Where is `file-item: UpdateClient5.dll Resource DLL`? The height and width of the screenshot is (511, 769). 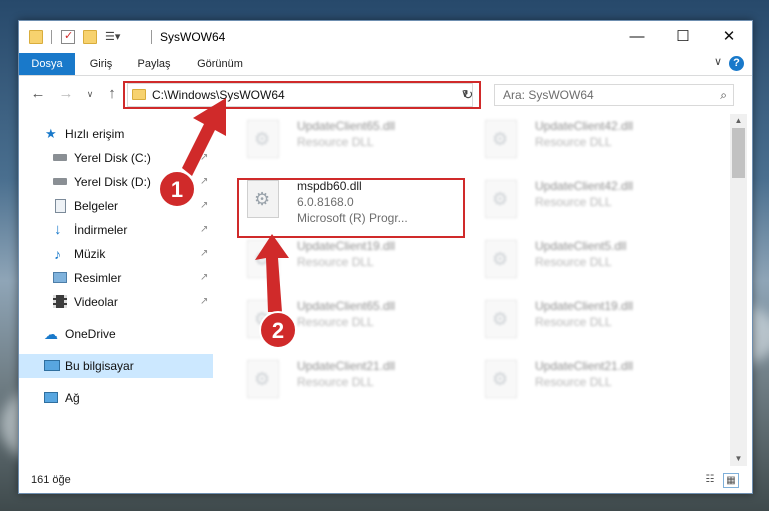
file-item: UpdateClient5.dll Resource DLL is located at coordinates (587, 261).